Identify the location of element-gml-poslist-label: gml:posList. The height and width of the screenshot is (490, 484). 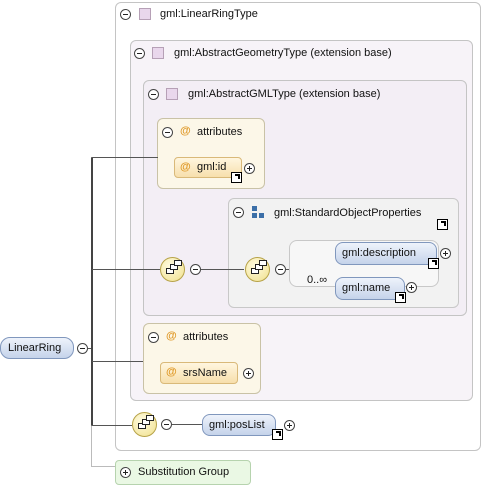
(237, 425).